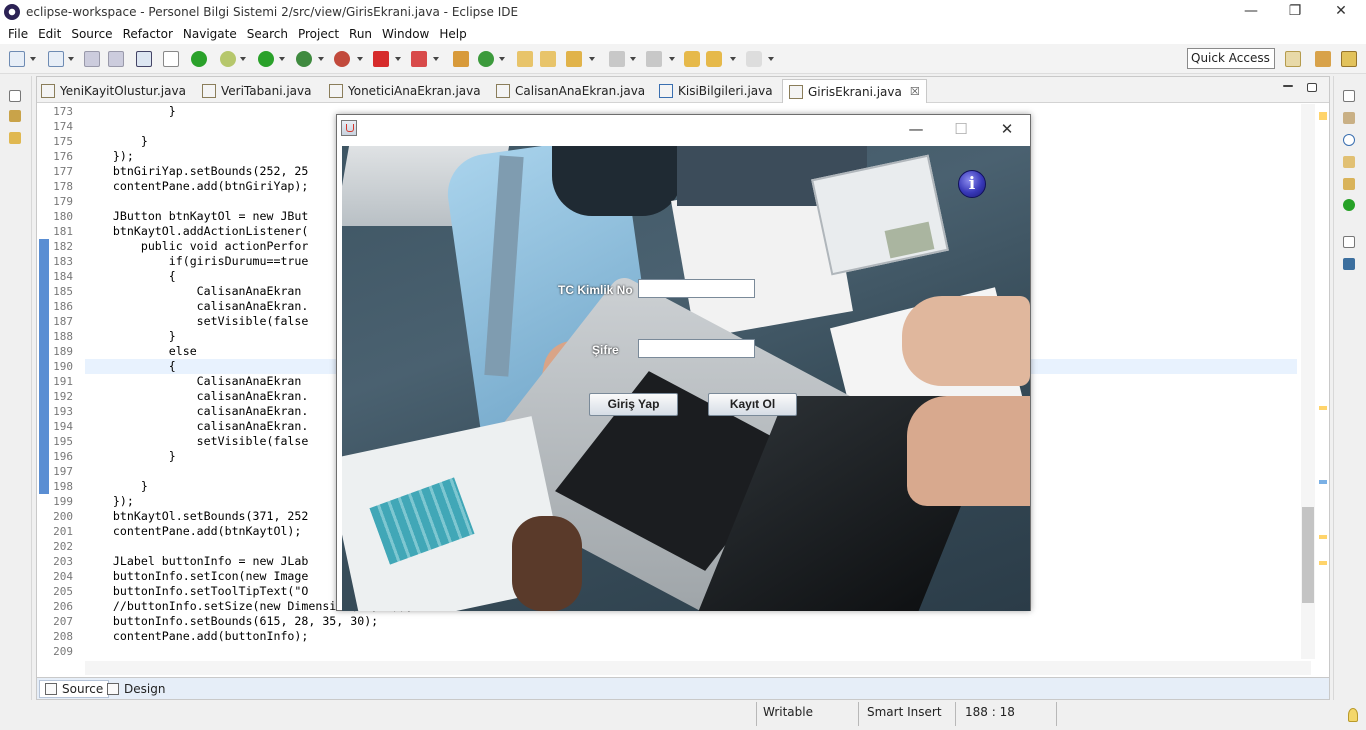 The image size is (1366, 730). I want to click on horizontal-scrollbar, so click(698, 668).